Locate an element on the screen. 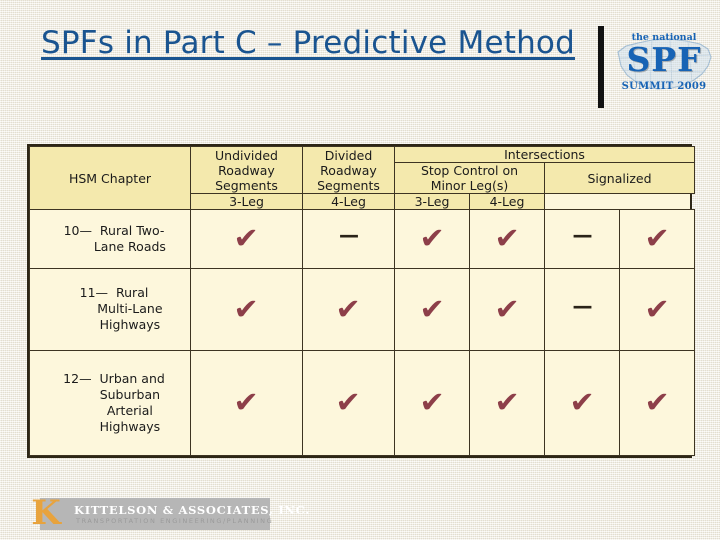 This screenshot has height=540, width=720. chapter-name-line: Arterial is located at coordinates (114, 410).